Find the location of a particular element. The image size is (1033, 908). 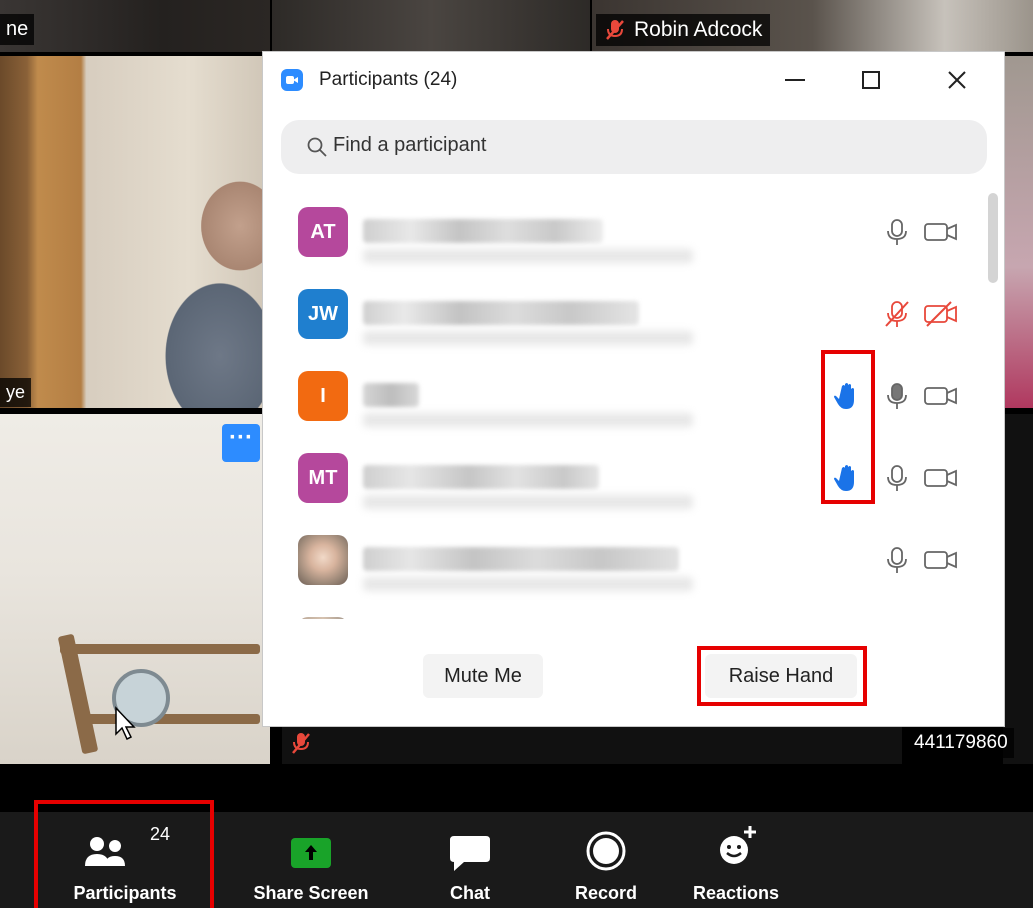

close-button is located at coordinates (957, 80).